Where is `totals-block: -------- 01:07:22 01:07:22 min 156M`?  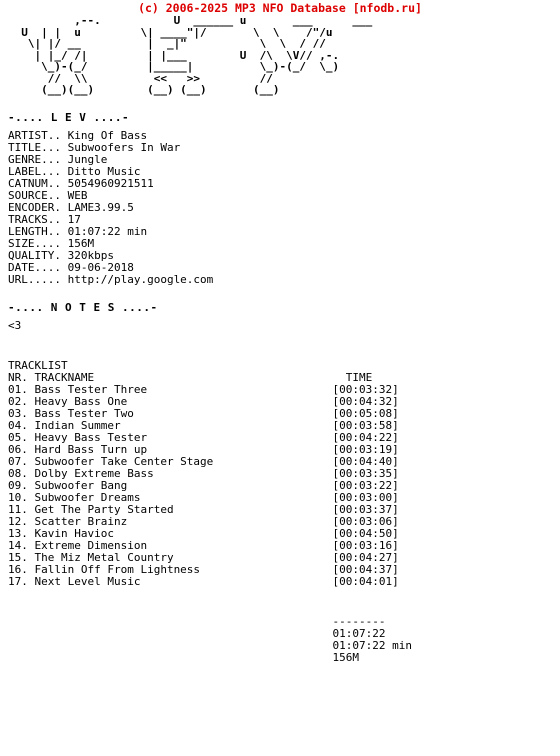 totals-block: -------- 01:07:22 01:07:22 min 156M is located at coordinates (372, 639).